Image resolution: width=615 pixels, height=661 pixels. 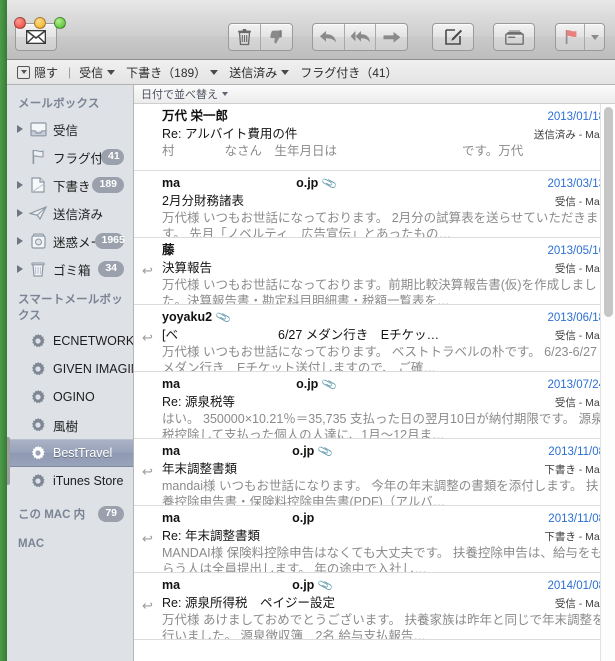 I want to click on unread-count-badge: 189, so click(x=108, y=185).